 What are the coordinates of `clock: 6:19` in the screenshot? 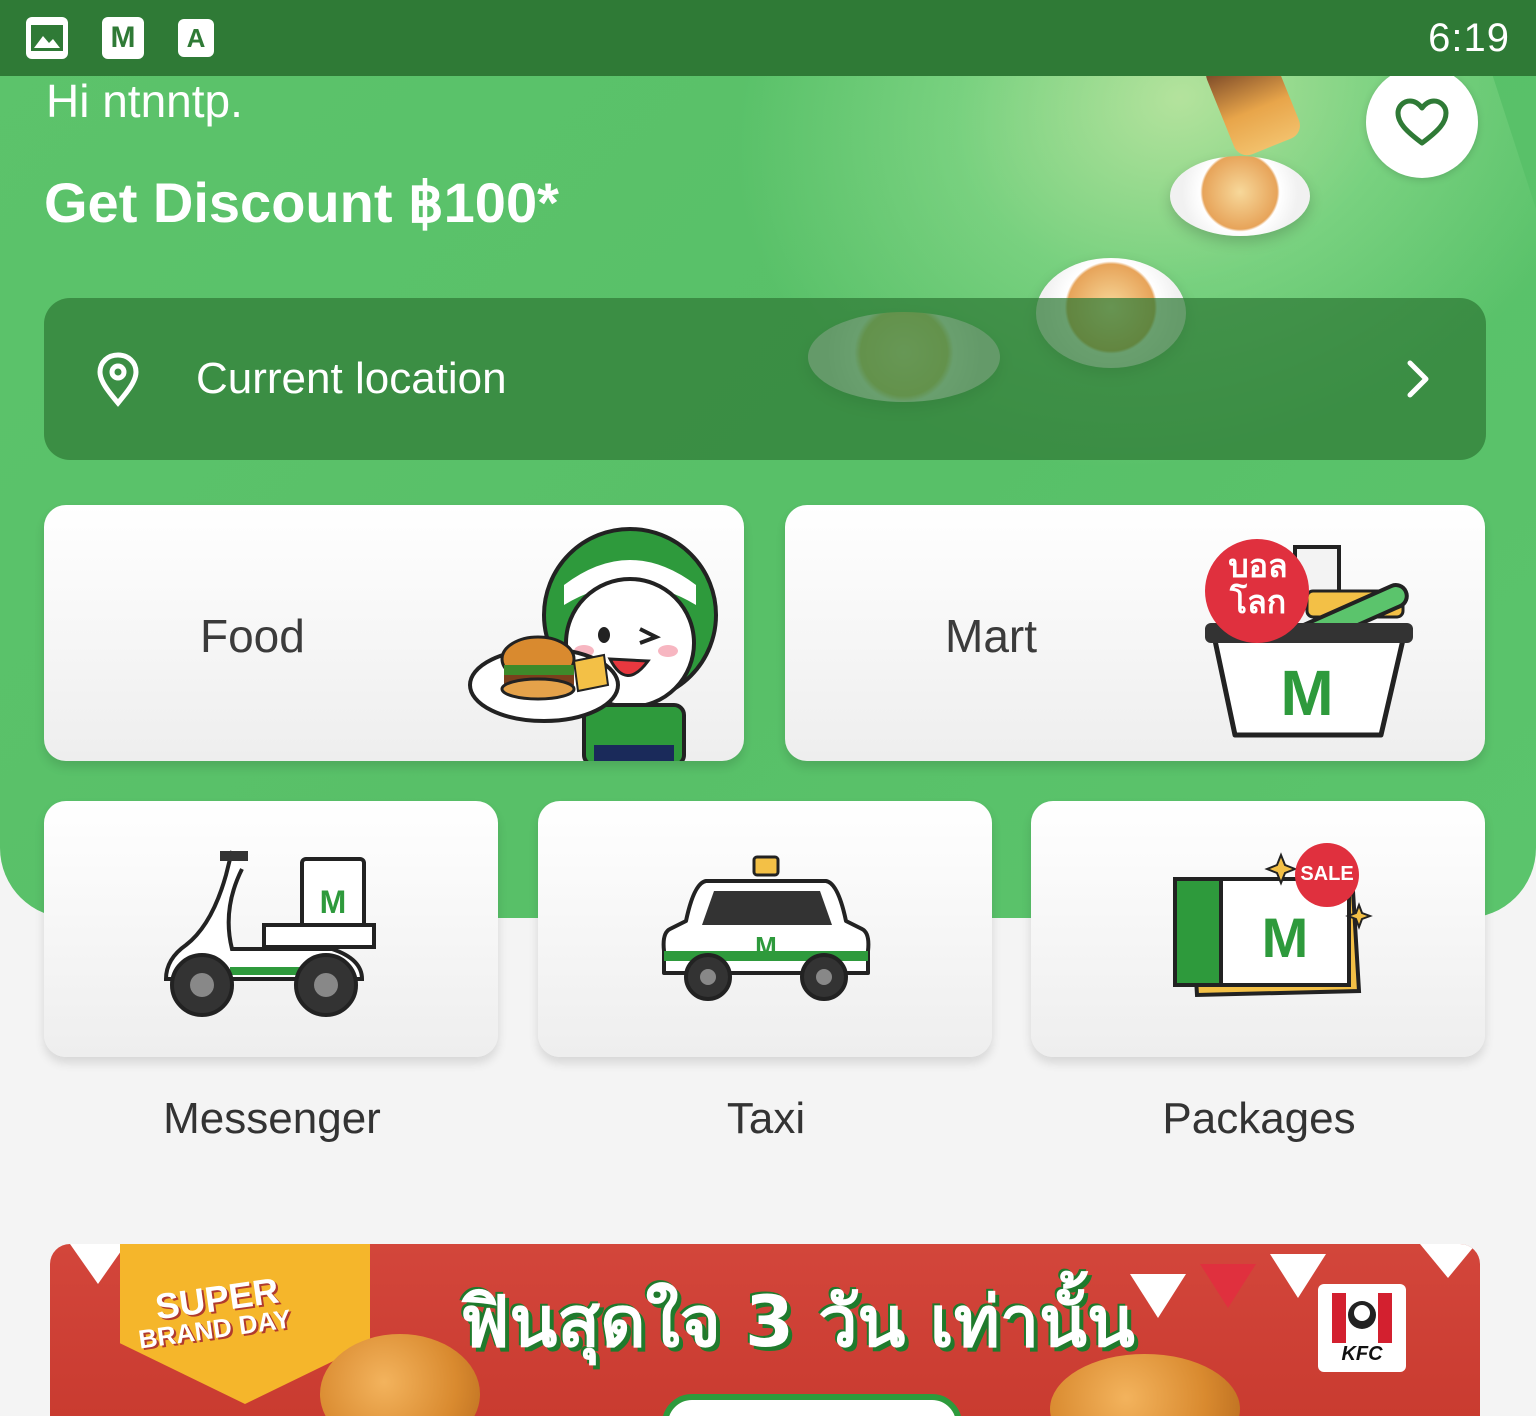 It's located at (1469, 37).